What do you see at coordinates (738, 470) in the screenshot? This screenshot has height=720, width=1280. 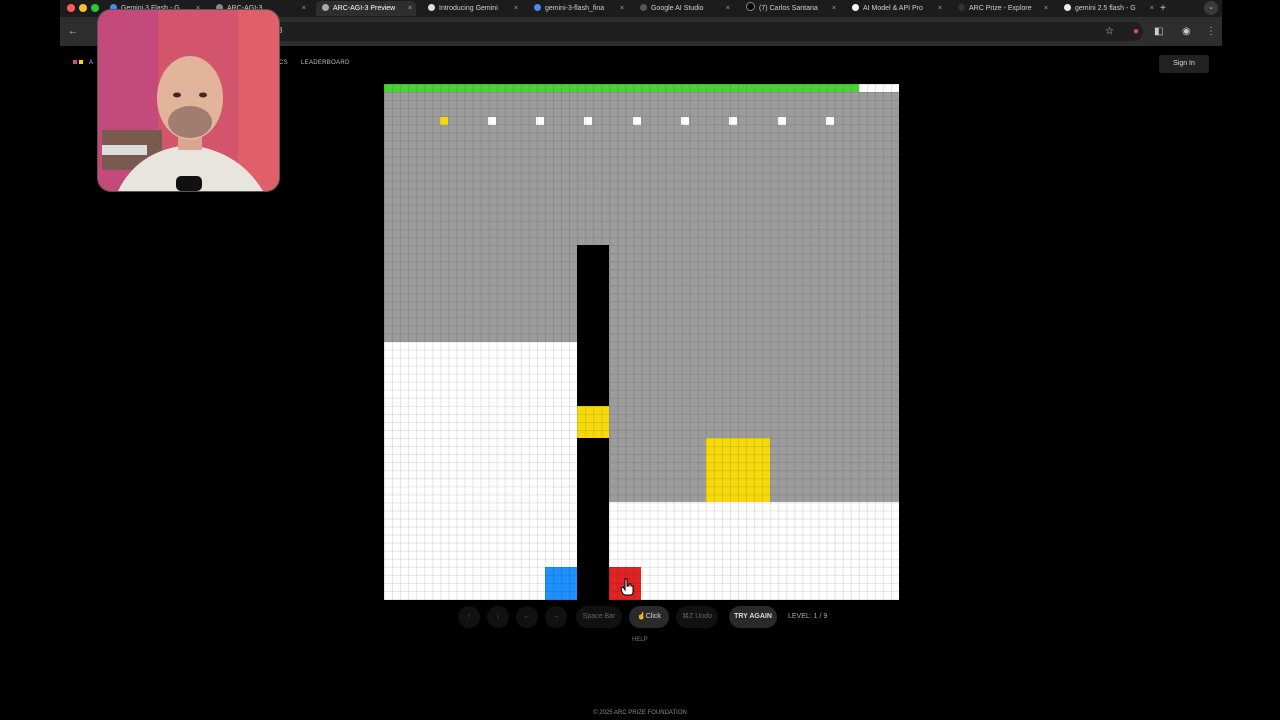 I see `yellow-target-block` at bounding box center [738, 470].